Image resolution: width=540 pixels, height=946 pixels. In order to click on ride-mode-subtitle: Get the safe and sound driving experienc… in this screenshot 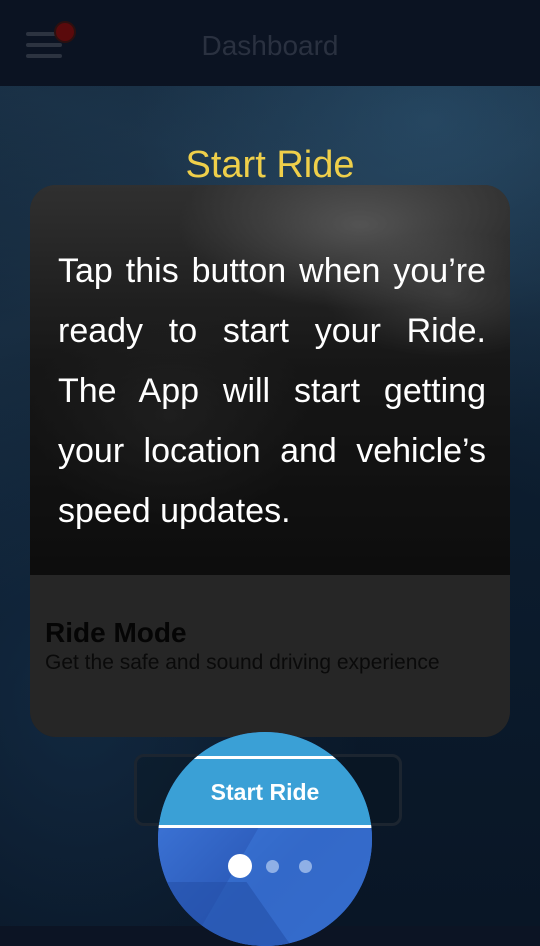, I will do `click(242, 662)`.